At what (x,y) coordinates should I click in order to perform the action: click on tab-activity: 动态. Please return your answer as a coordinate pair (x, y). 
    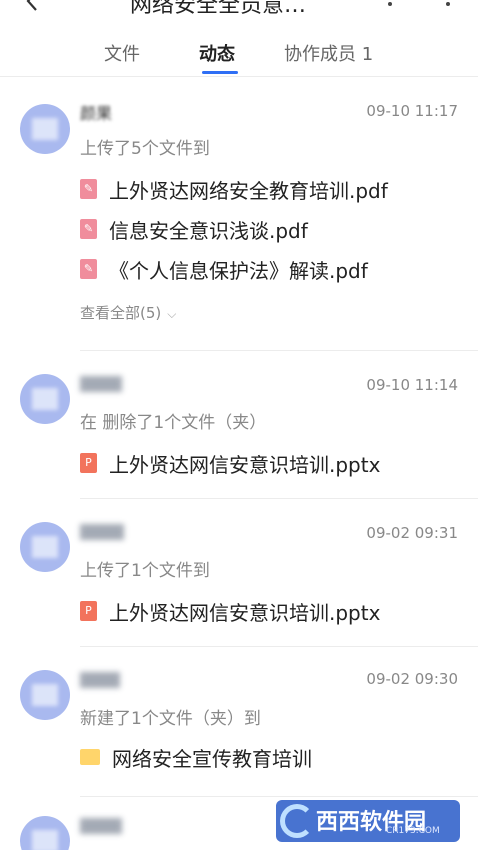
    Looking at the image, I should click on (217, 53).